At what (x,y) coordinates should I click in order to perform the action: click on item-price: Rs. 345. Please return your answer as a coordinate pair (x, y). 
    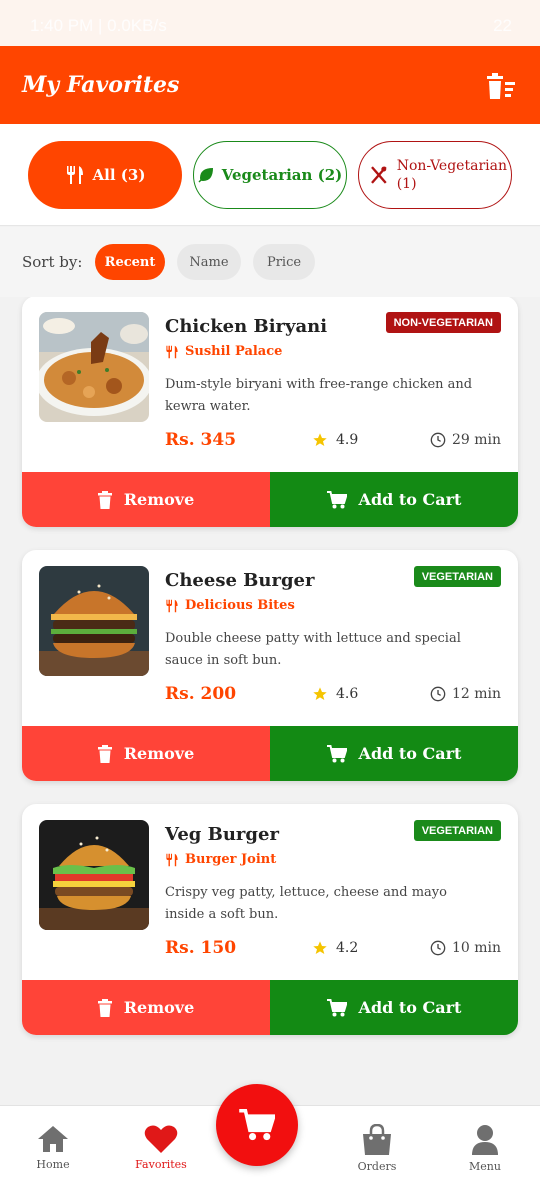
    Looking at the image, I should click on (201, 440).